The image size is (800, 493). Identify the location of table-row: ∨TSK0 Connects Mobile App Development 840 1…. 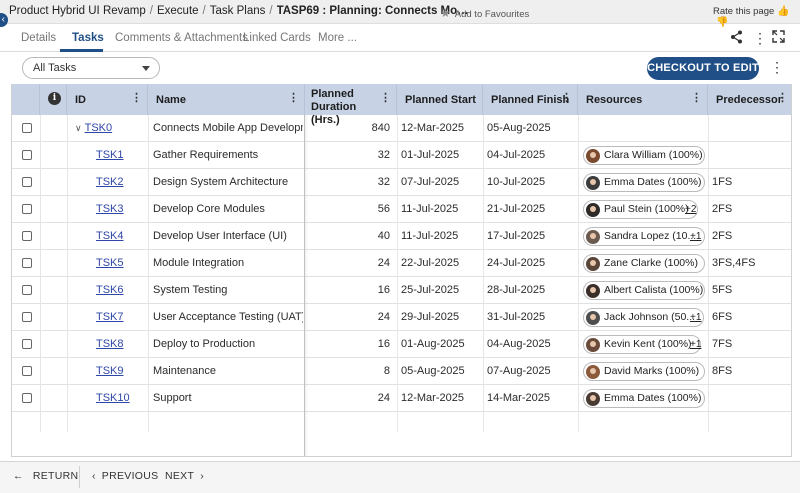
(401, 128).